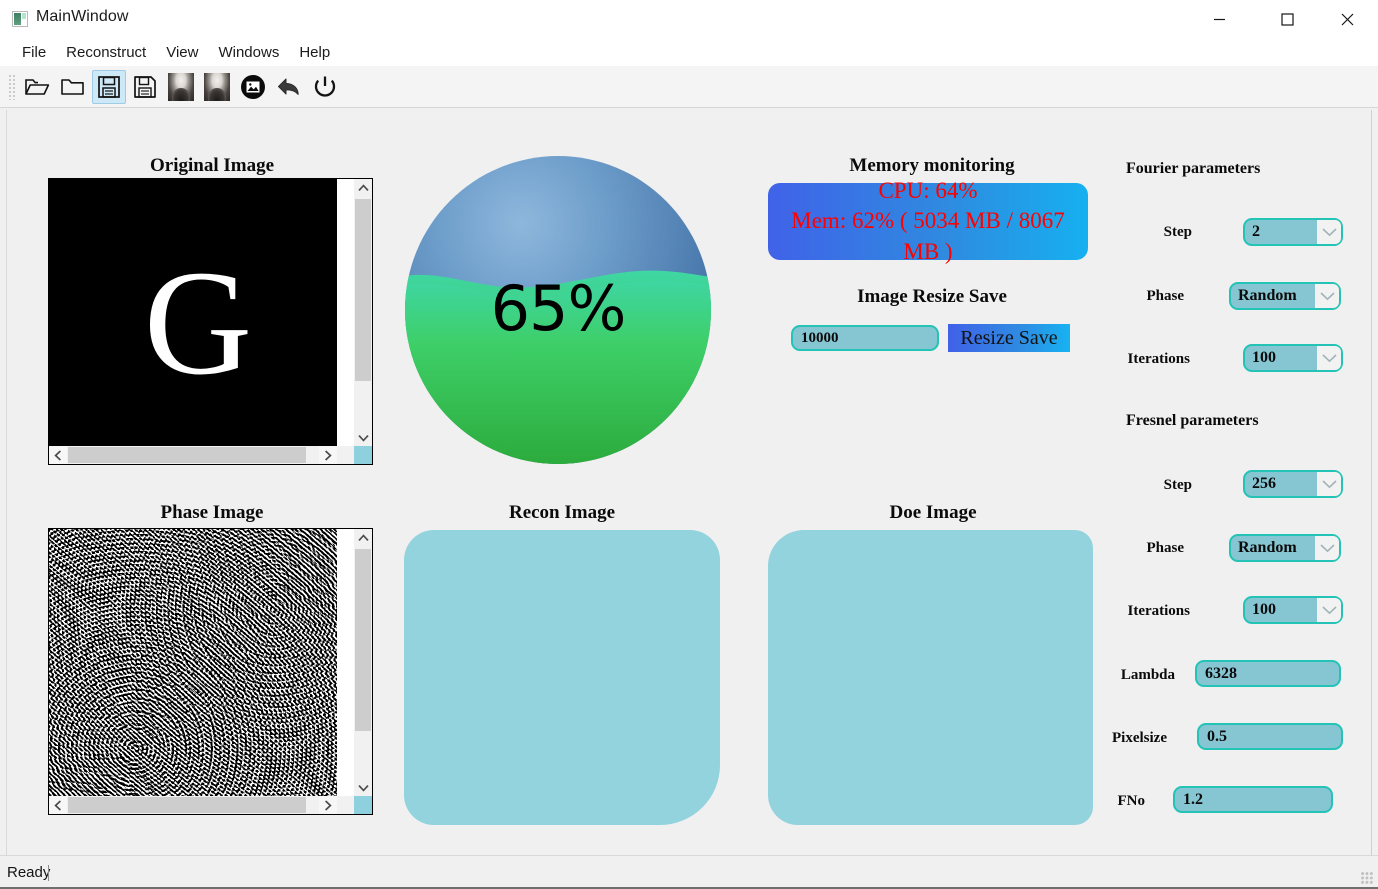  I want to click on maximize-button, so click(1287, 19).